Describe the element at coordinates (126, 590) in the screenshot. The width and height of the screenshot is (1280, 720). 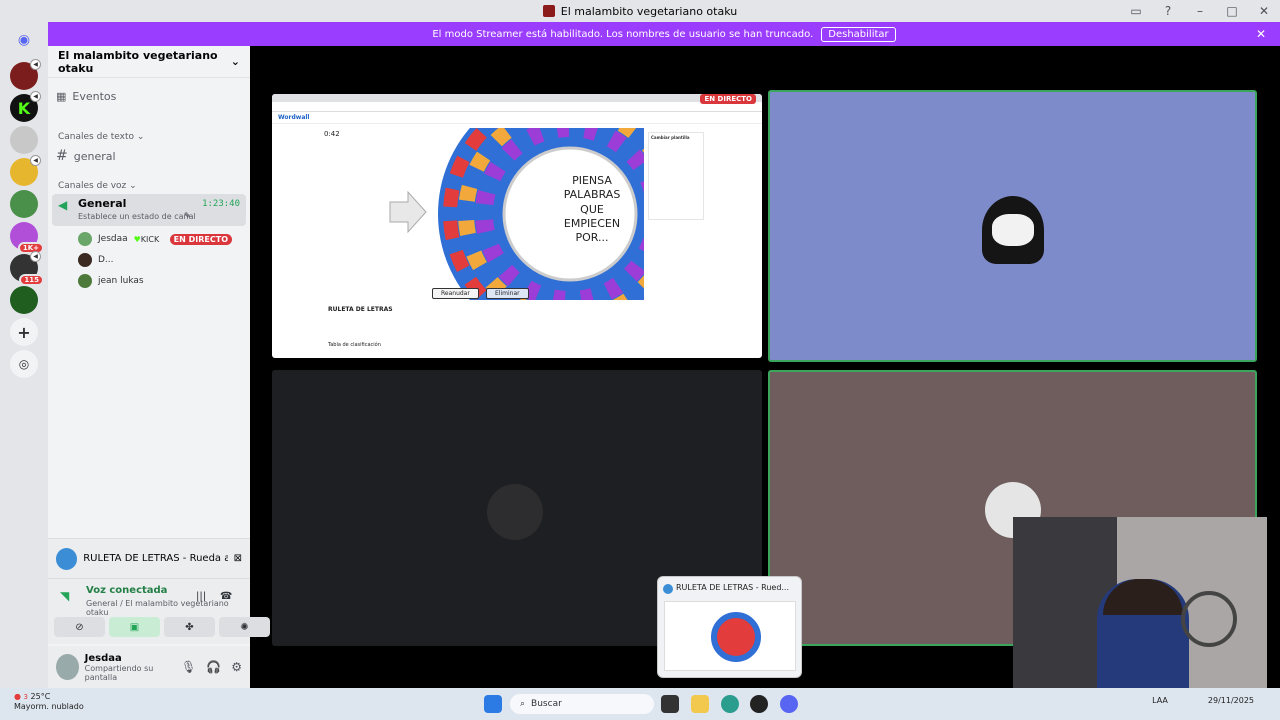
I see `voice-connected-status: Voz conectada` at that location.